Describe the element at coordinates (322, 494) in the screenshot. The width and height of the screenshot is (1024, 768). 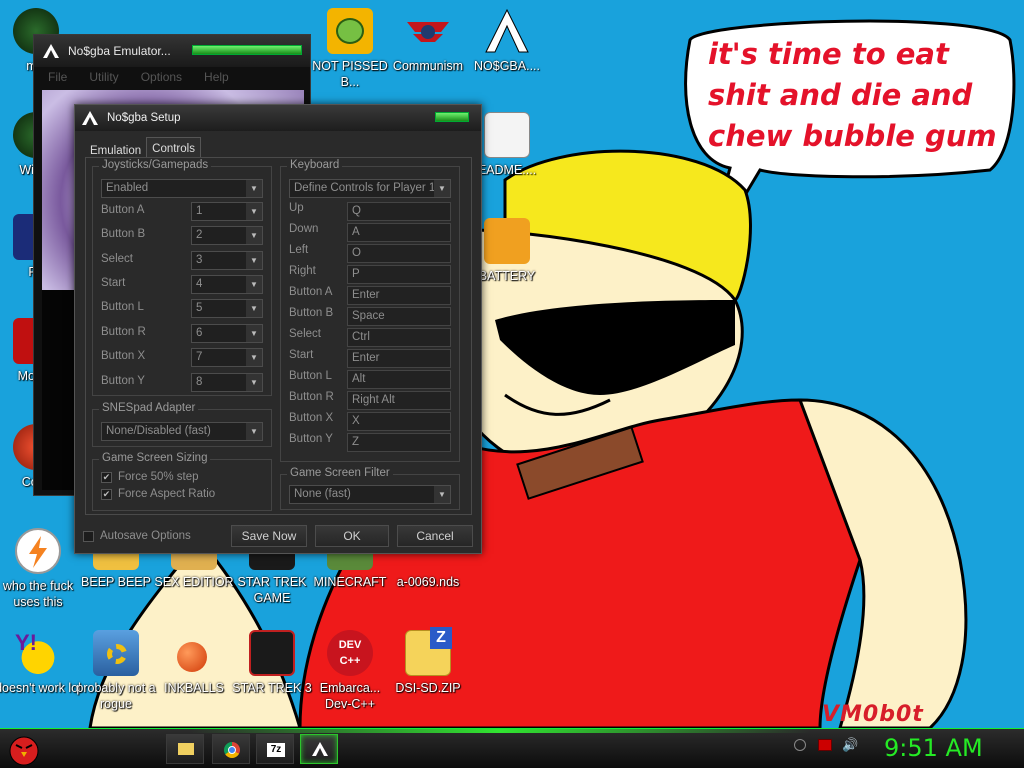
I see `filter-value: None (fast)` at that location.